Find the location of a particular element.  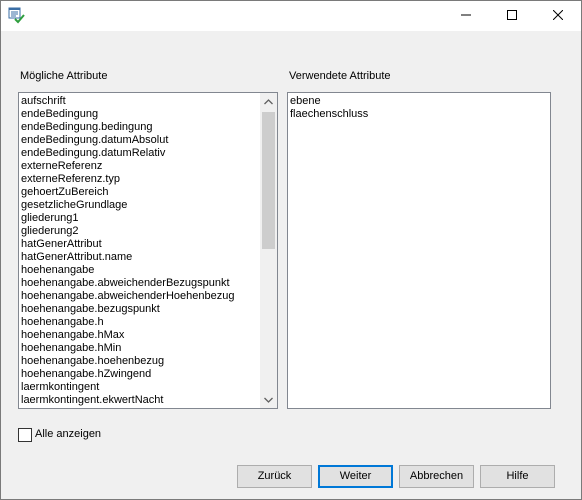

available-list-scrollbar is located at coordinates (268, 250).